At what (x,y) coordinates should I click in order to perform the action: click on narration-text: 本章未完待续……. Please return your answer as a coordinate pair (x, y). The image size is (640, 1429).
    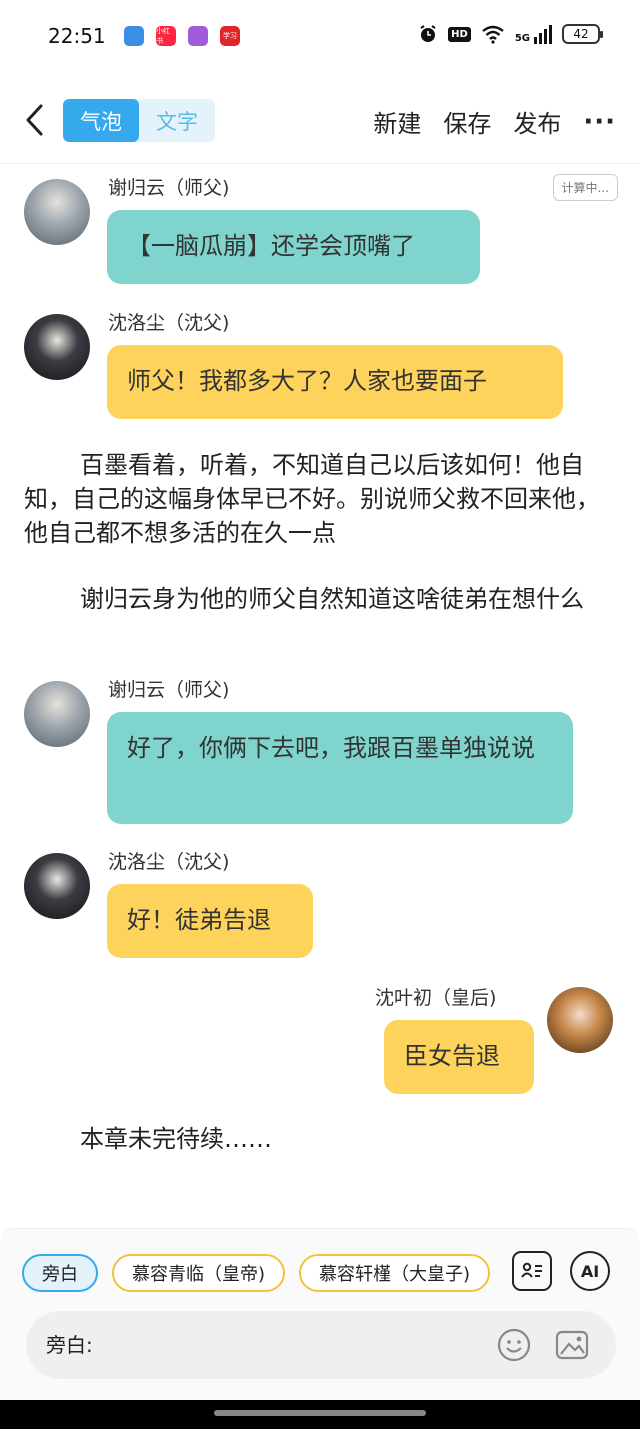
    Looking at the image, I should click on (320, 1139).